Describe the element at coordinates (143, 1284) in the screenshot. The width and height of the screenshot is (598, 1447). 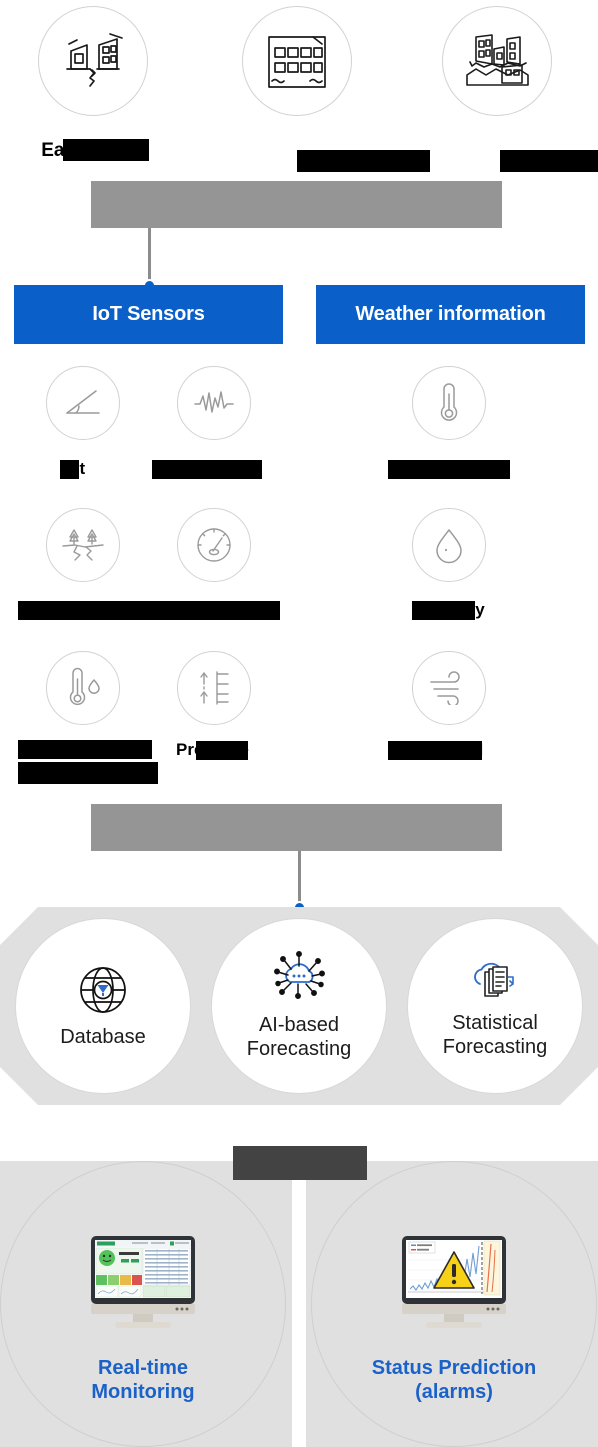
I see `dashboard-monitor-icon` at that location.